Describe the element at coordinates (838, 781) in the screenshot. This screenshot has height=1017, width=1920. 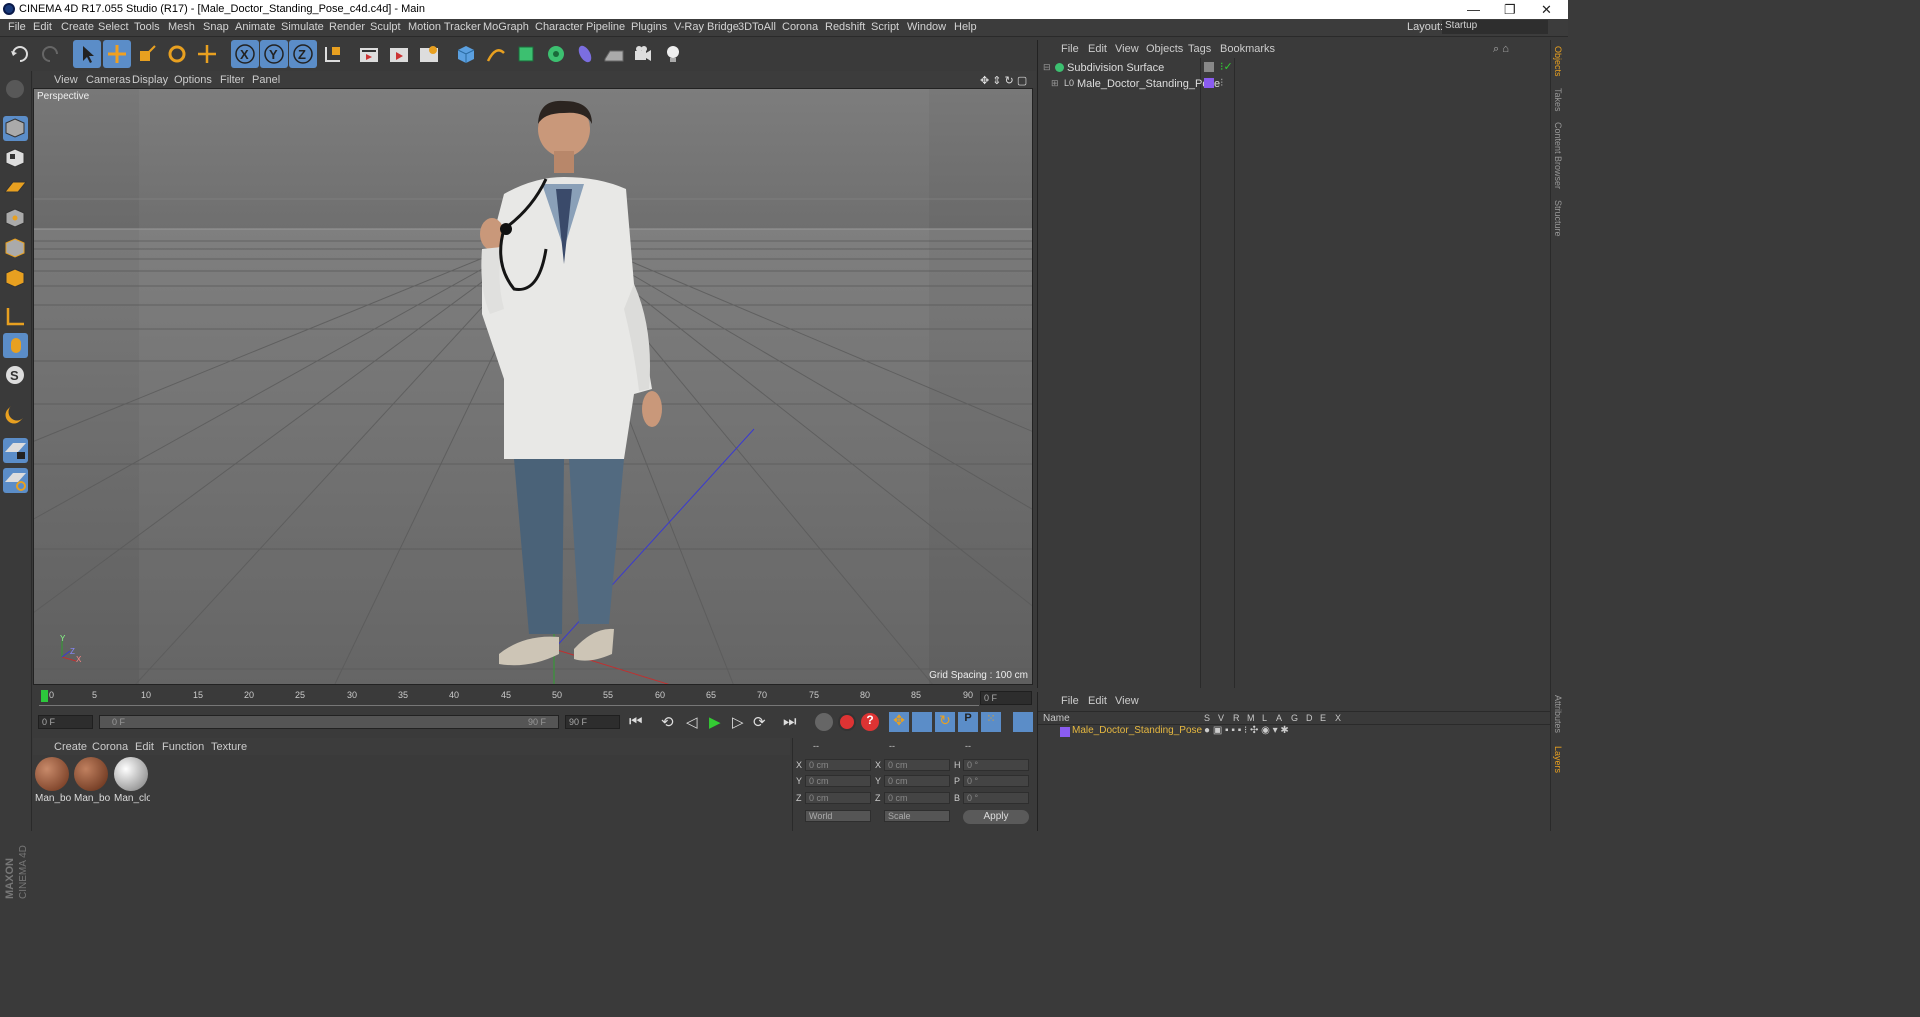
I see `position-y-field: 0 cm` at that location.